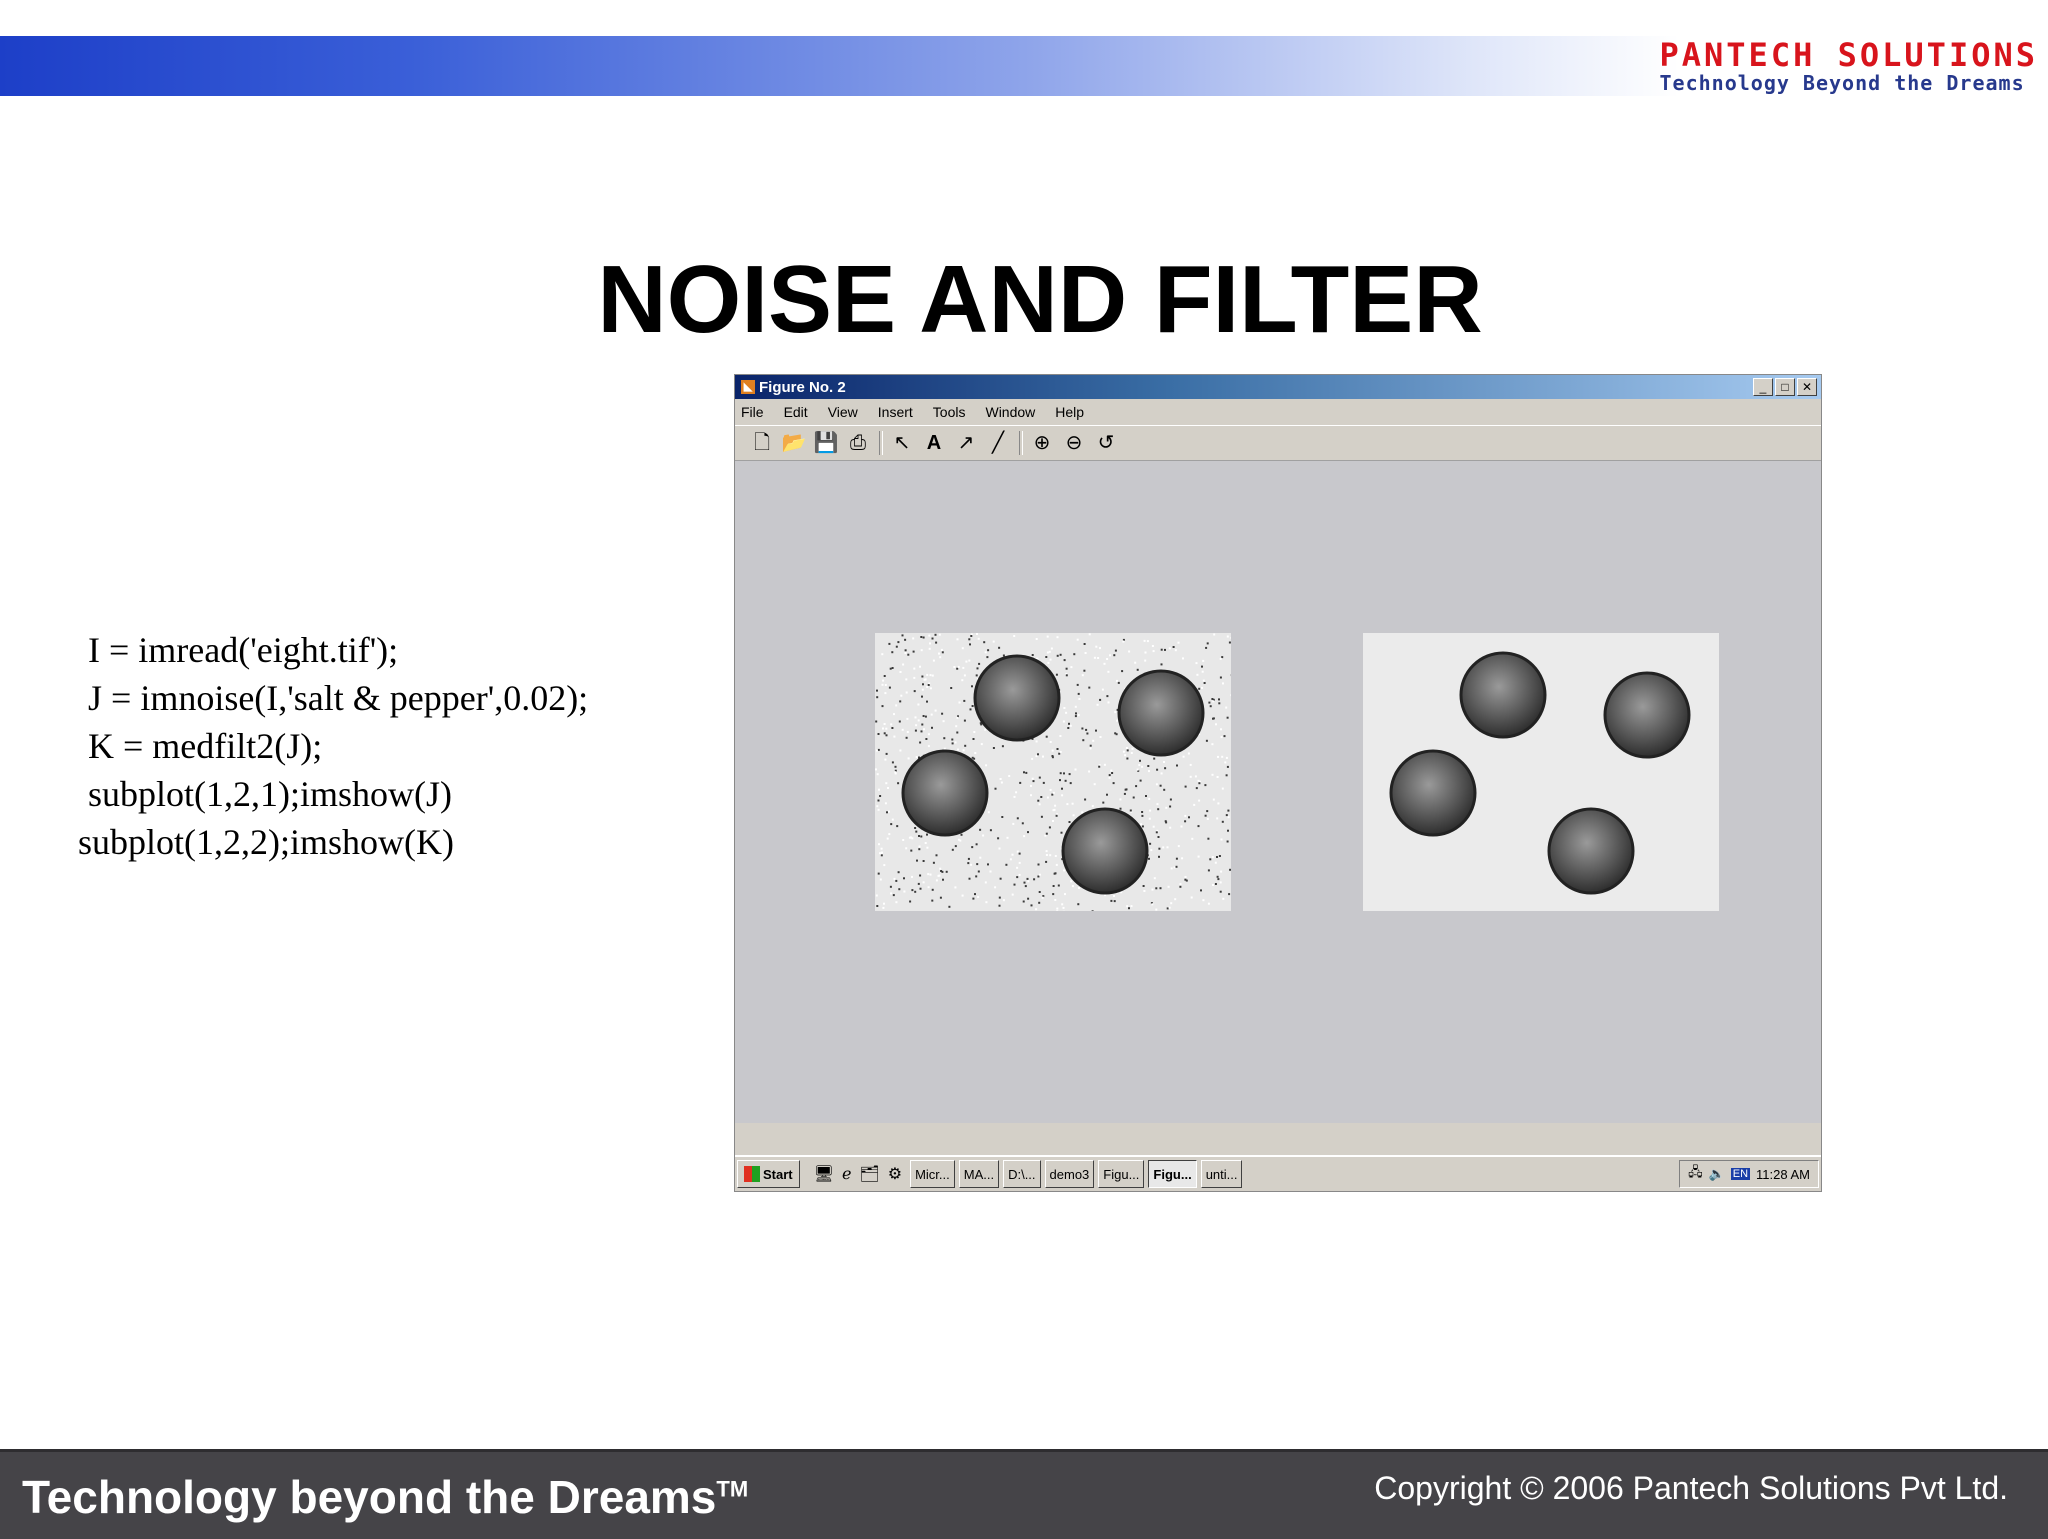 The width and height of the screenshot is (2048, 1539). Describe the element at coordinates (1740, 1174) in the screenshot. I see `language-indicator: EN` at that location.